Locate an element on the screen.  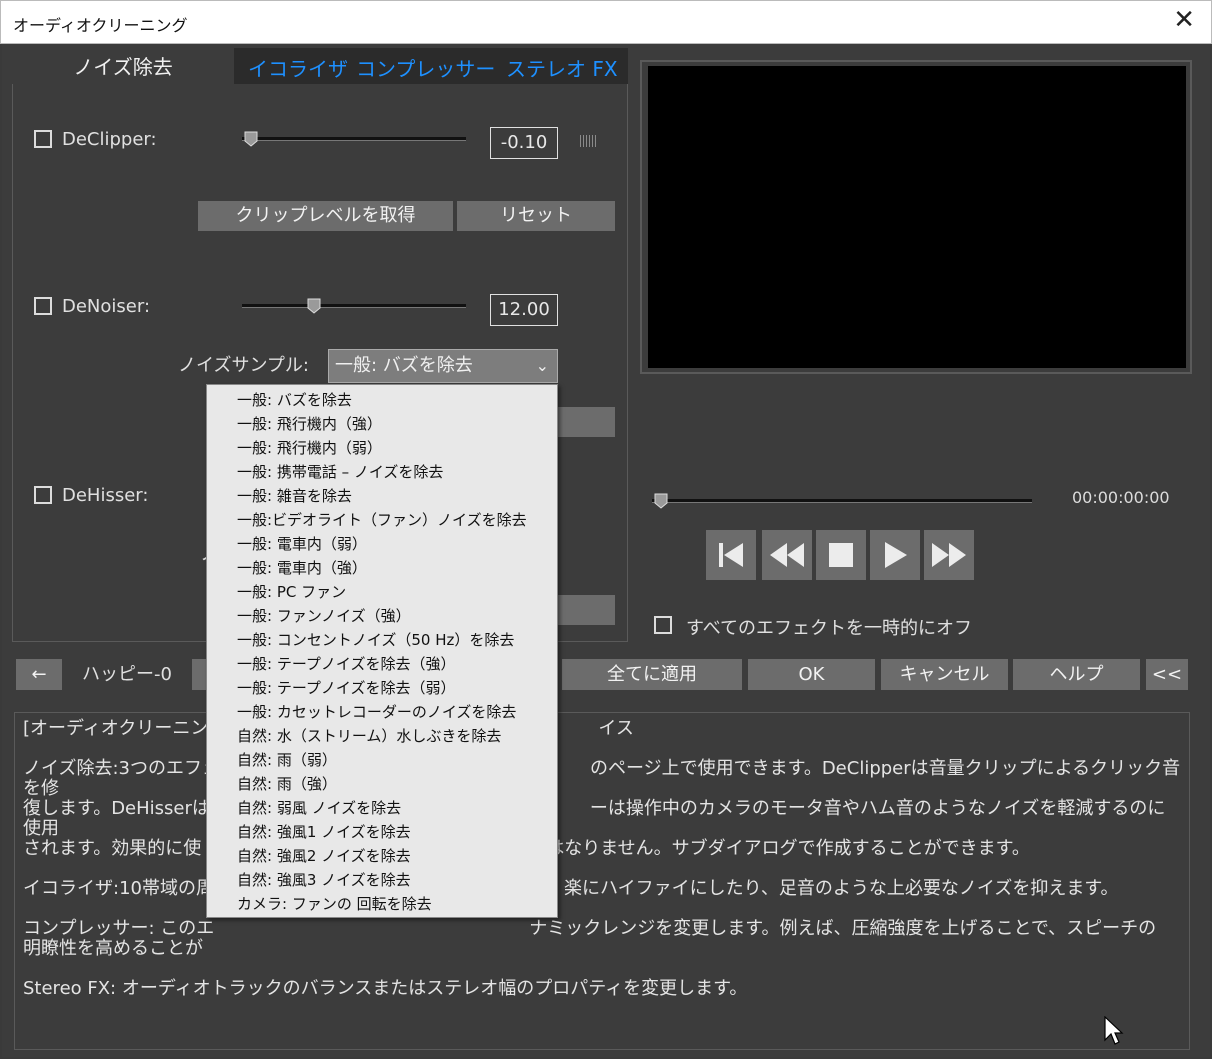
get-clip-level-button: クリップレベルを取得 is located at coordinates (325, 216).